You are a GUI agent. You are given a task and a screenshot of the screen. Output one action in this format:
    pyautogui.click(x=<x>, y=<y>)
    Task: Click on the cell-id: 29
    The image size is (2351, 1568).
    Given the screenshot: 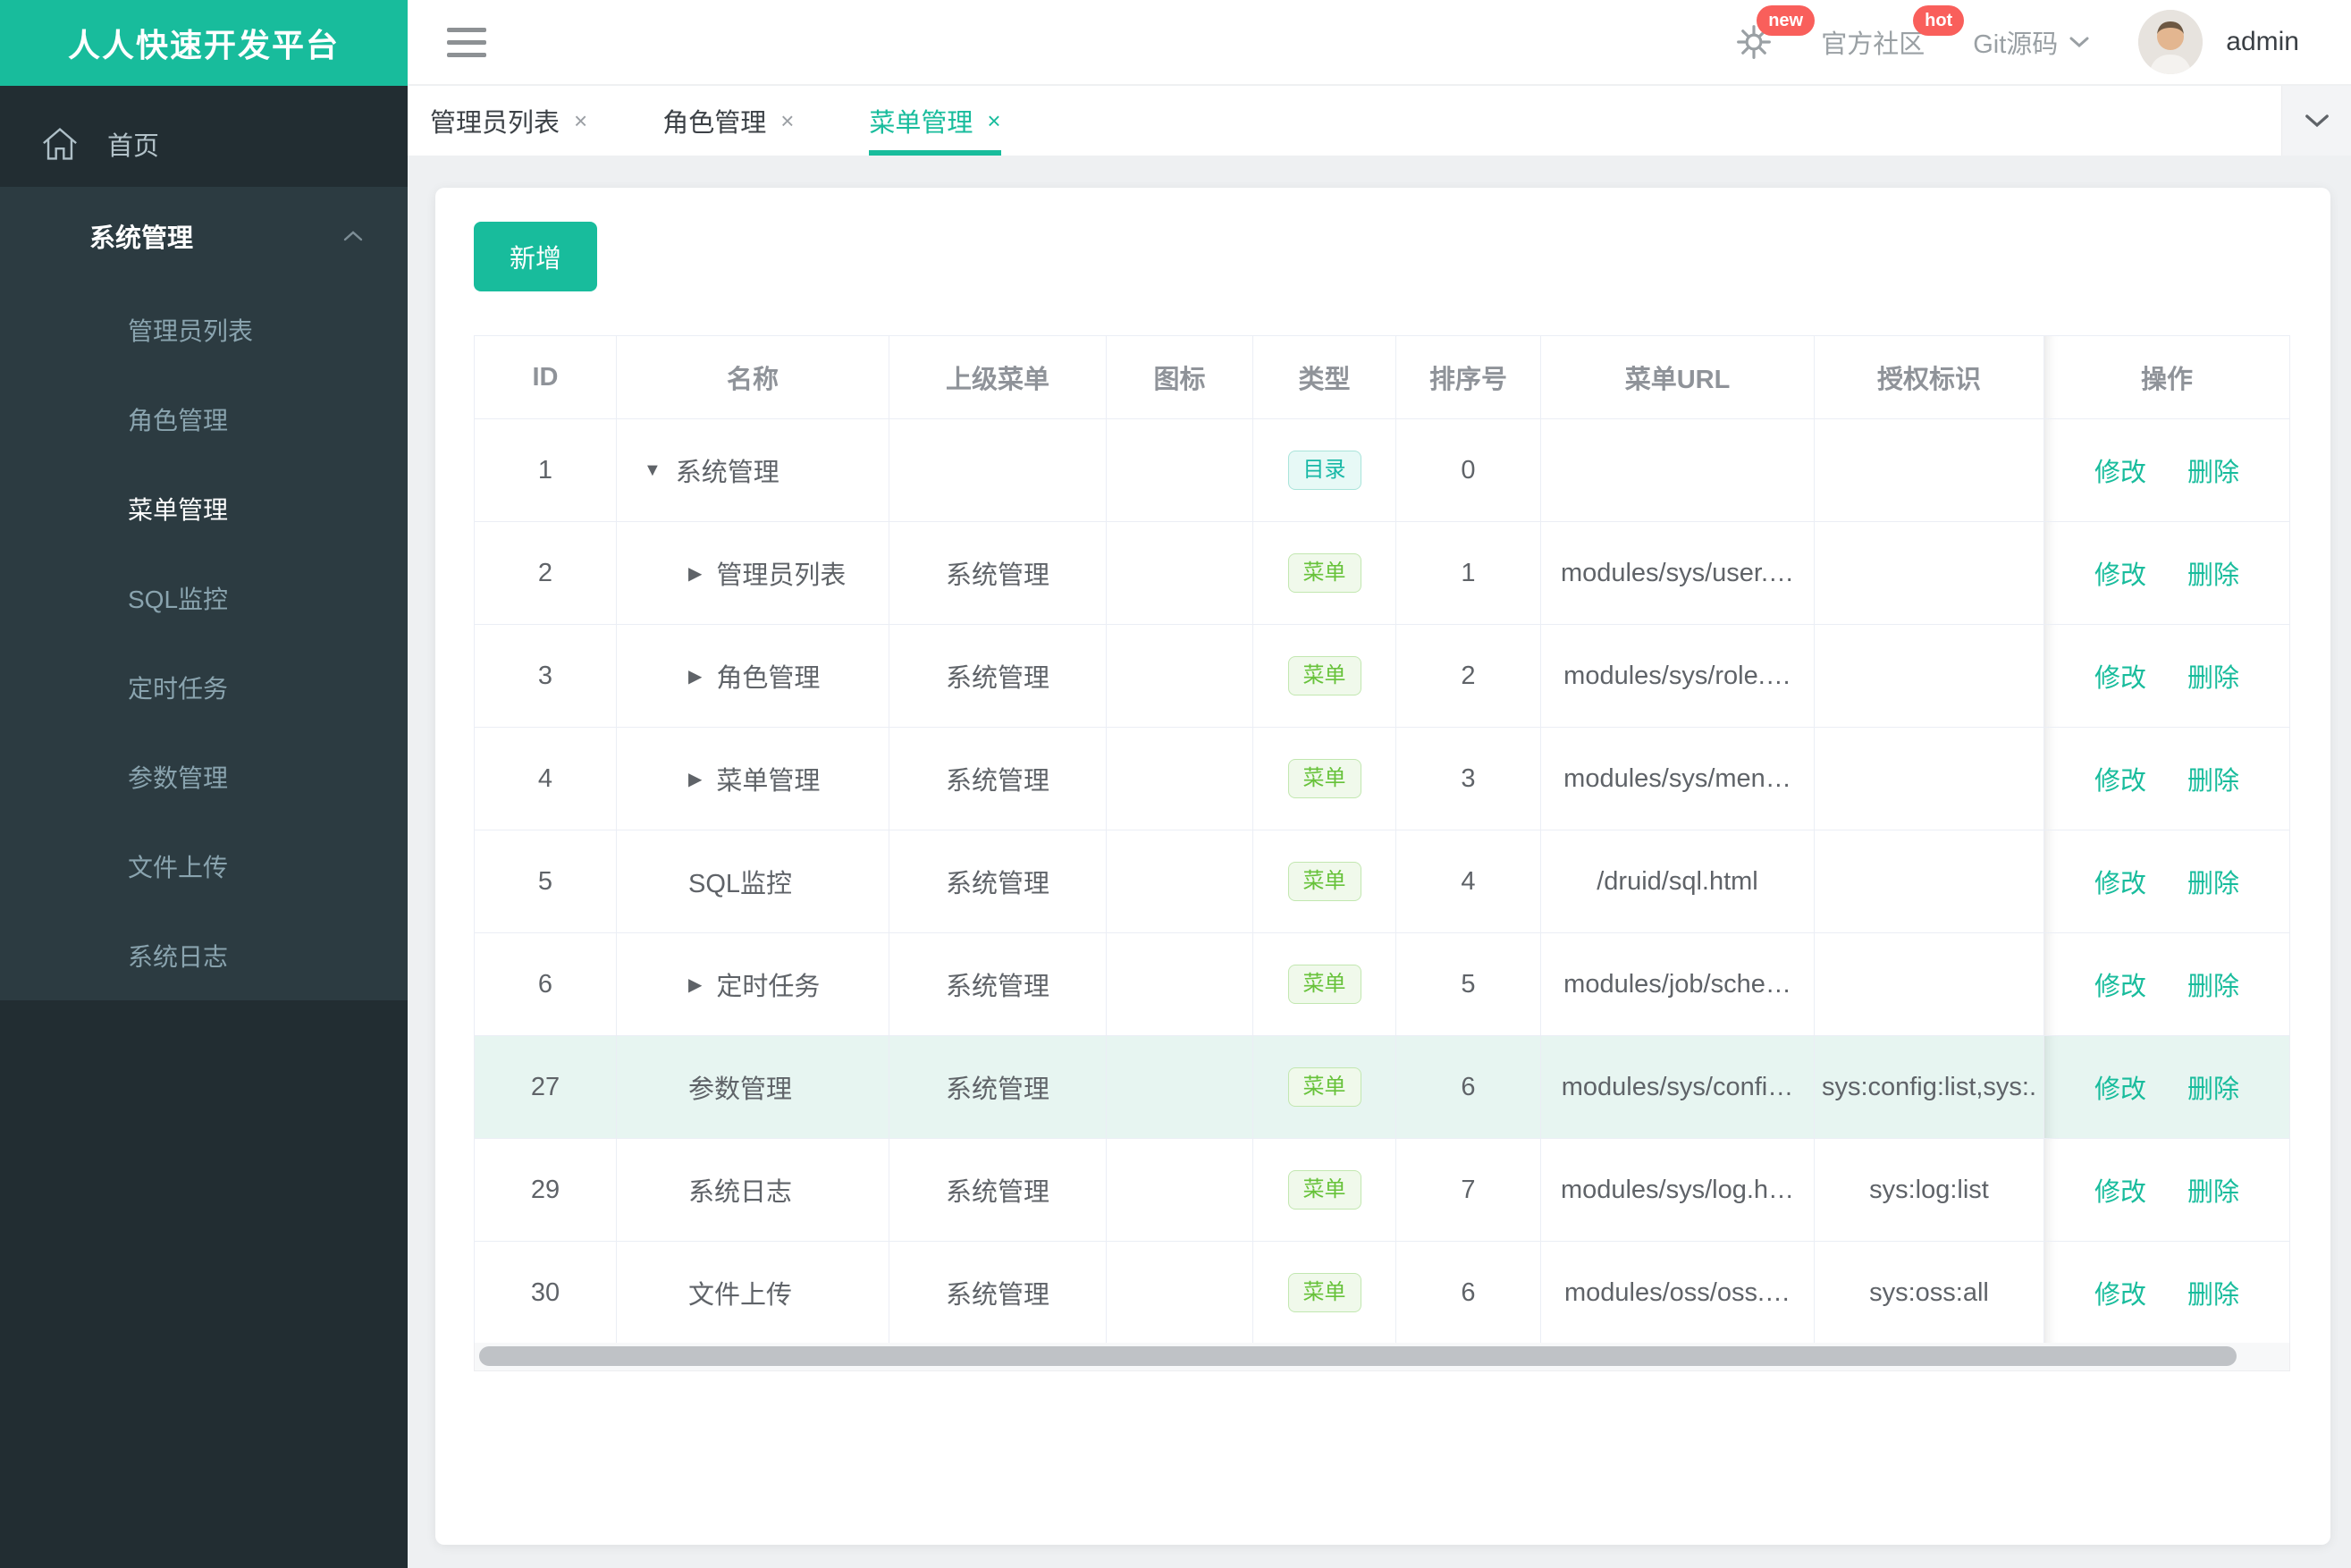 What is the action you would take?
    pyautogui.click(x=546, y=1190)
    